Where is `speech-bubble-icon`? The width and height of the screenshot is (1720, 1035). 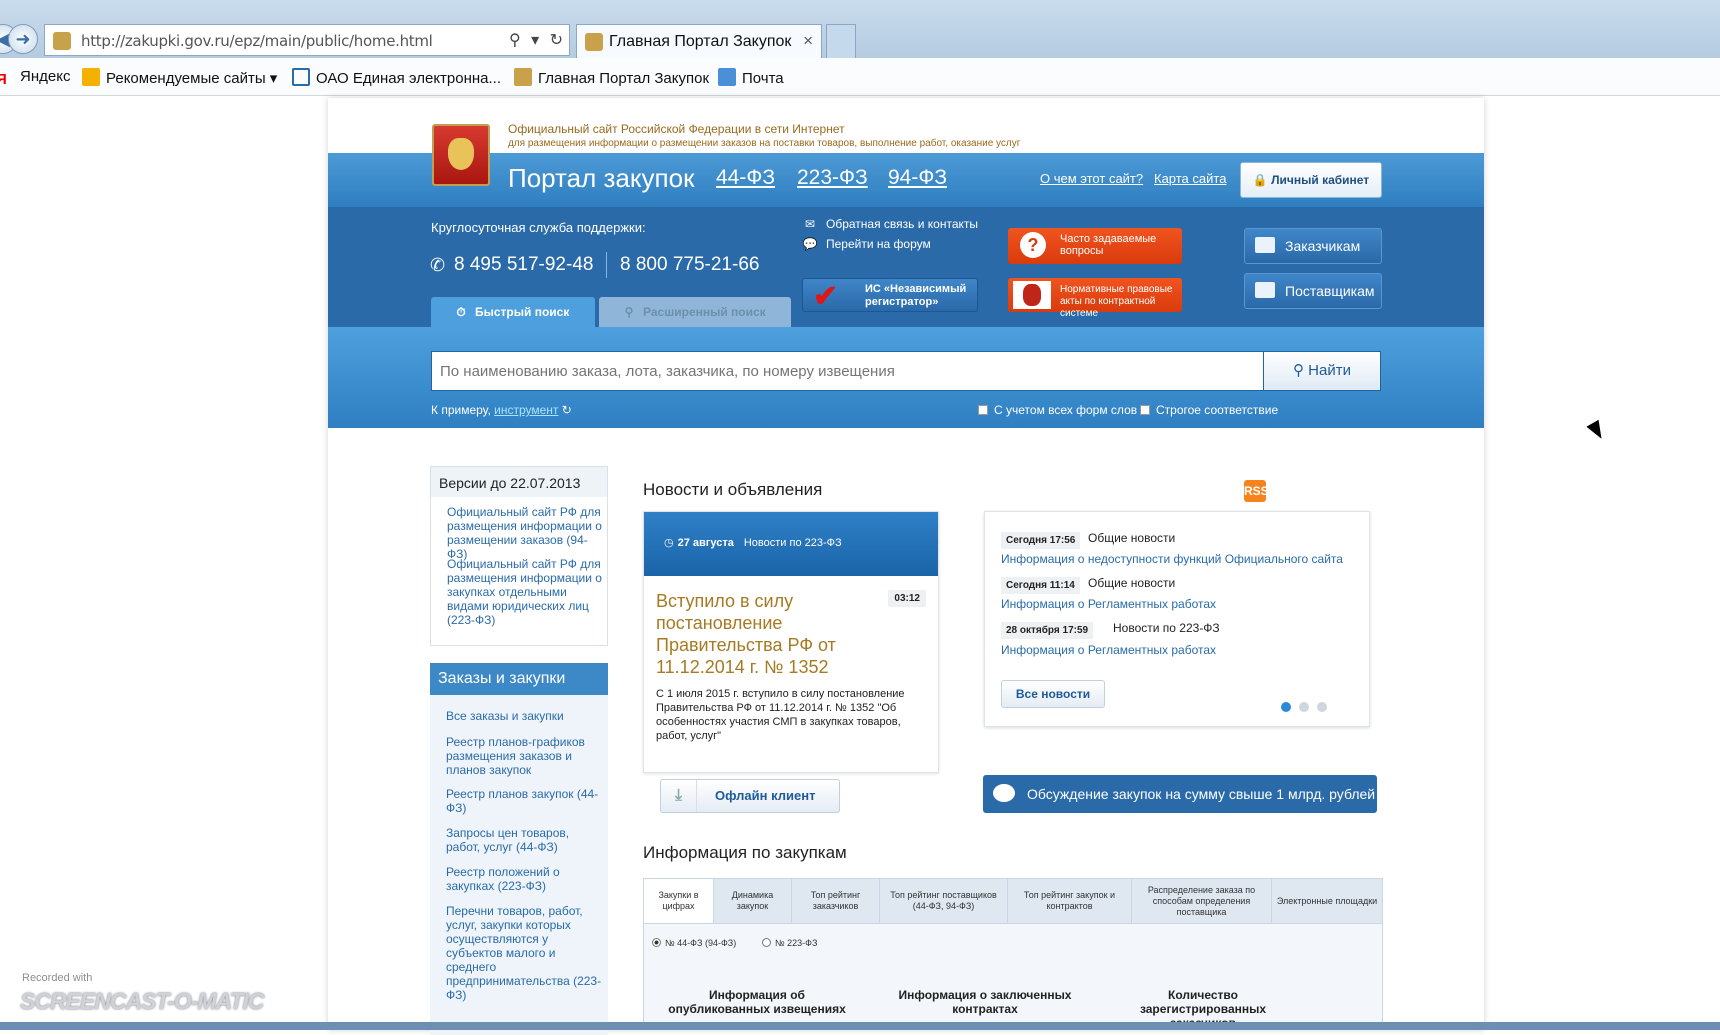
speech-bubble-icon is located at coordinates (1004, 793).